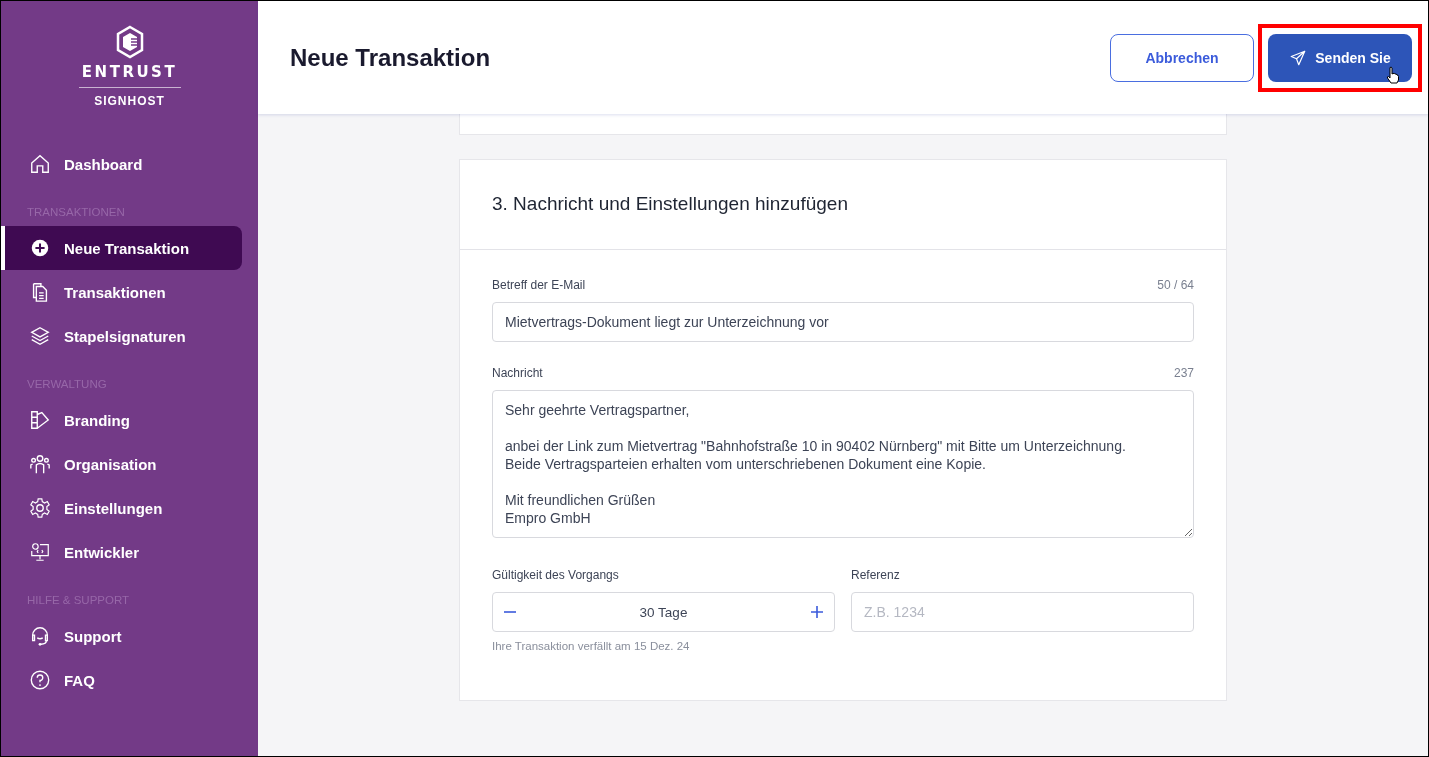  What do you see at coordinates (390, 57) in the screenshot?
I see `page-title: Neue Transaktion` at bounding box center [390, 57].